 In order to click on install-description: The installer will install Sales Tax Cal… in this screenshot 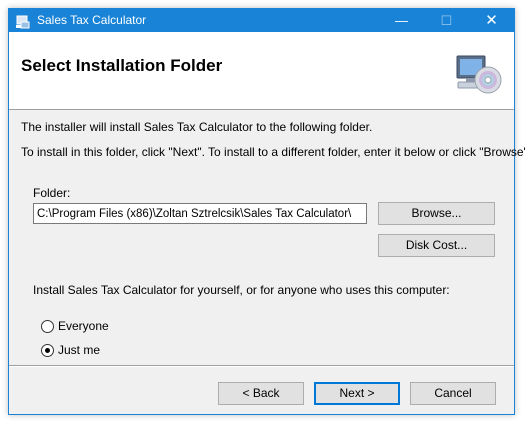, I will do `click(197, 127)`.